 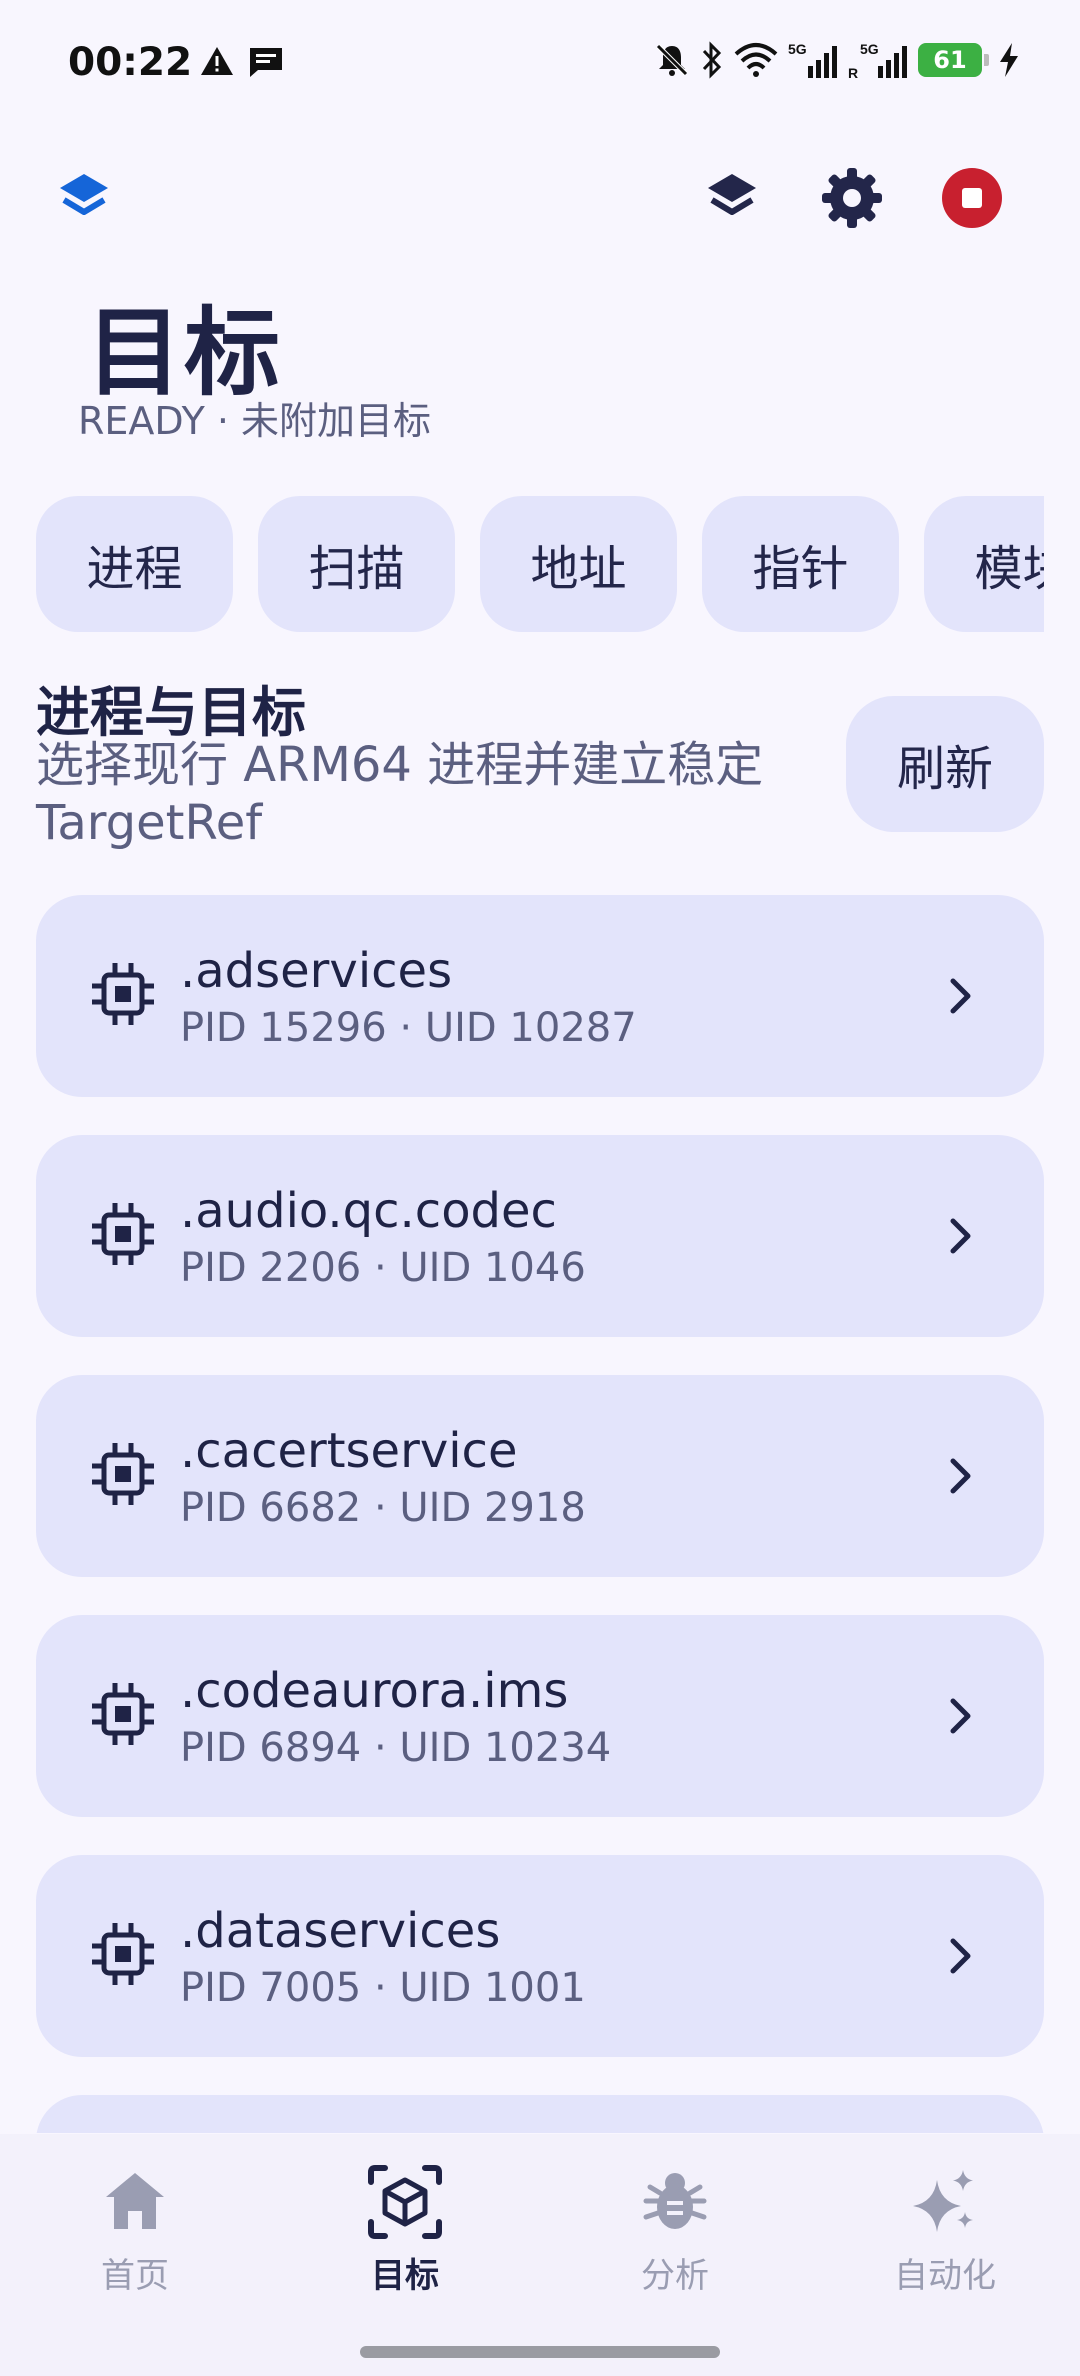 I want to click on nav-label: 自动化, so click(x=945, y=2276).